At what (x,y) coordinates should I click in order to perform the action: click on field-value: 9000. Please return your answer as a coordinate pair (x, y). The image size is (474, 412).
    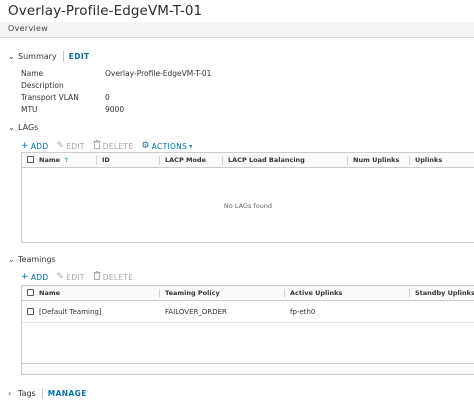
    Looking at the image, I should click on (115, 109).